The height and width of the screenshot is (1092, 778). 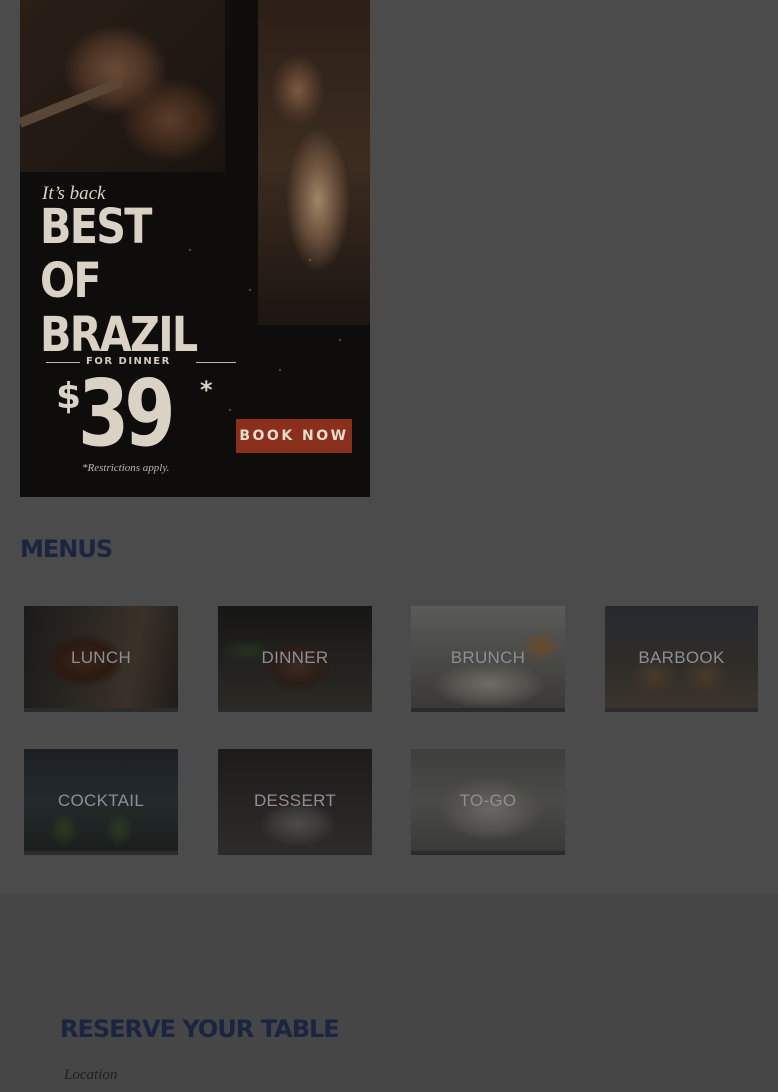 I want to click on menu-tile-label: LUNCH, so click(x=101, y=657).